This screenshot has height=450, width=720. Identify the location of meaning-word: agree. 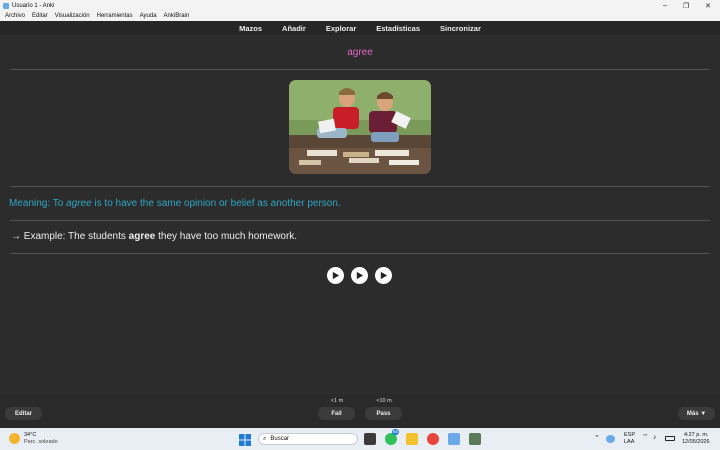
(79, 203).